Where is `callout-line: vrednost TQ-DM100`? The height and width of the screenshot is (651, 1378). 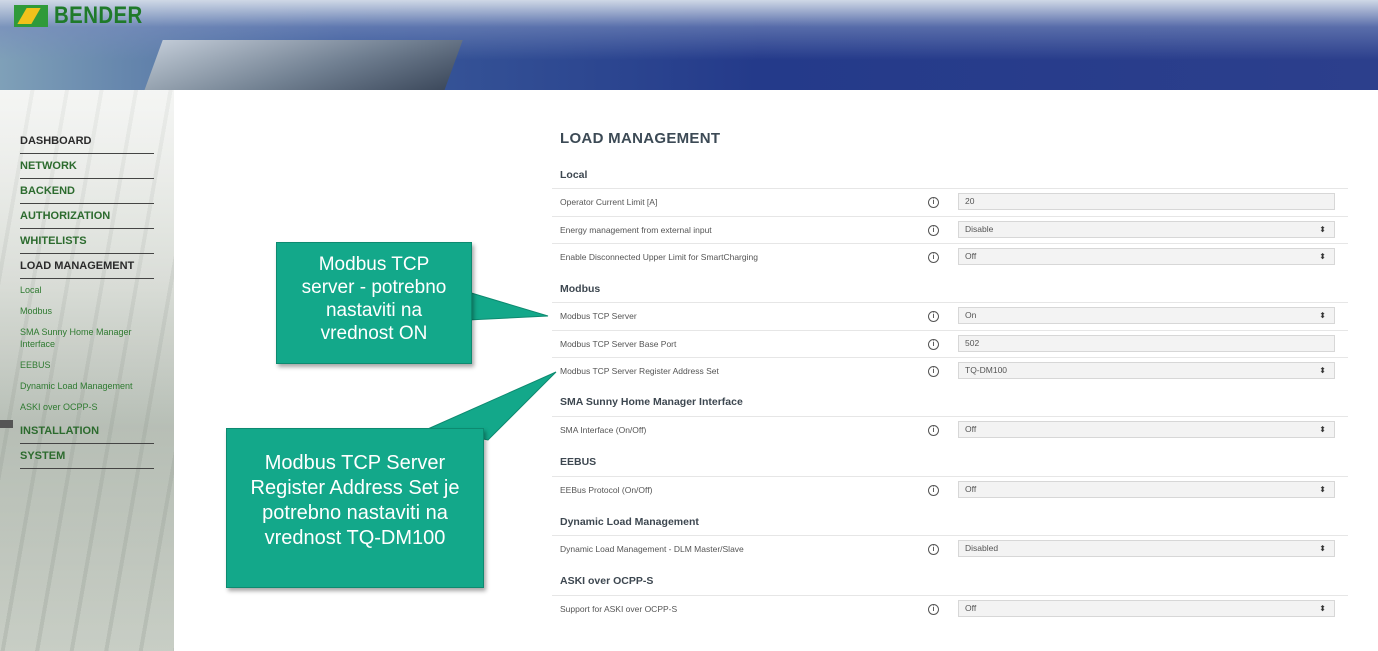 callout-line: vrednost TQ-DM100 is located at coordinates (355, 538).